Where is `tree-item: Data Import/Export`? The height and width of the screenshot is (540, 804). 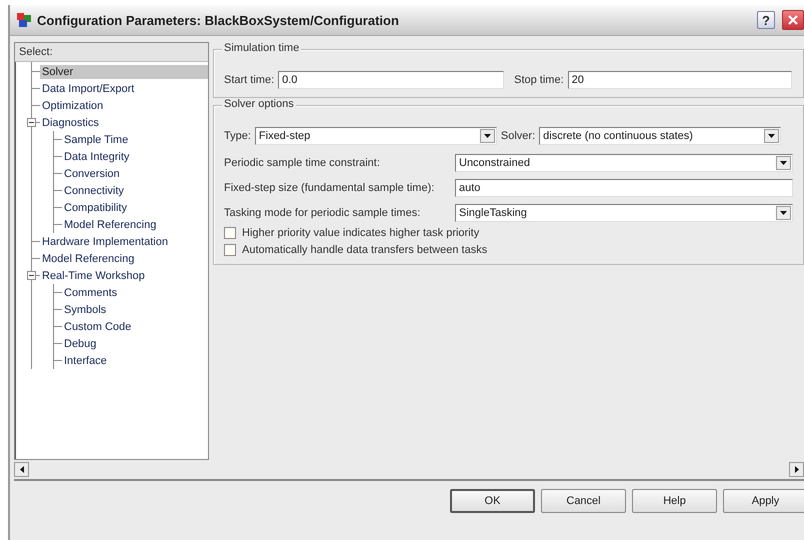 tree-item: Data Import/Export is located at coordinates (124, 89).